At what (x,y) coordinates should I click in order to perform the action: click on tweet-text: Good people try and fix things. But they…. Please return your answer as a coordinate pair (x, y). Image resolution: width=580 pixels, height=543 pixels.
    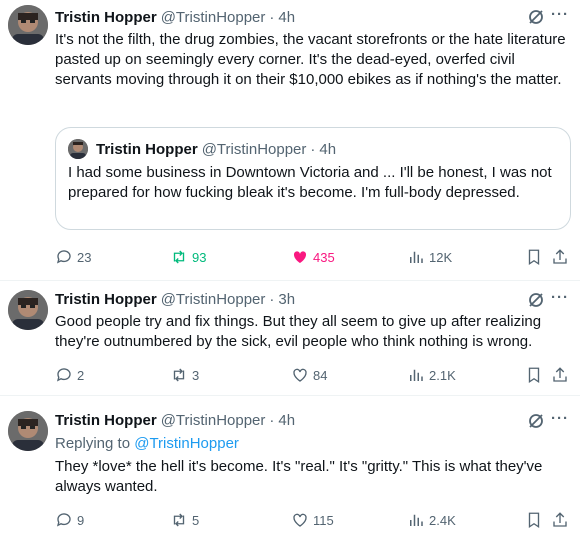
    Looking at the image, I should click on (298, 331).